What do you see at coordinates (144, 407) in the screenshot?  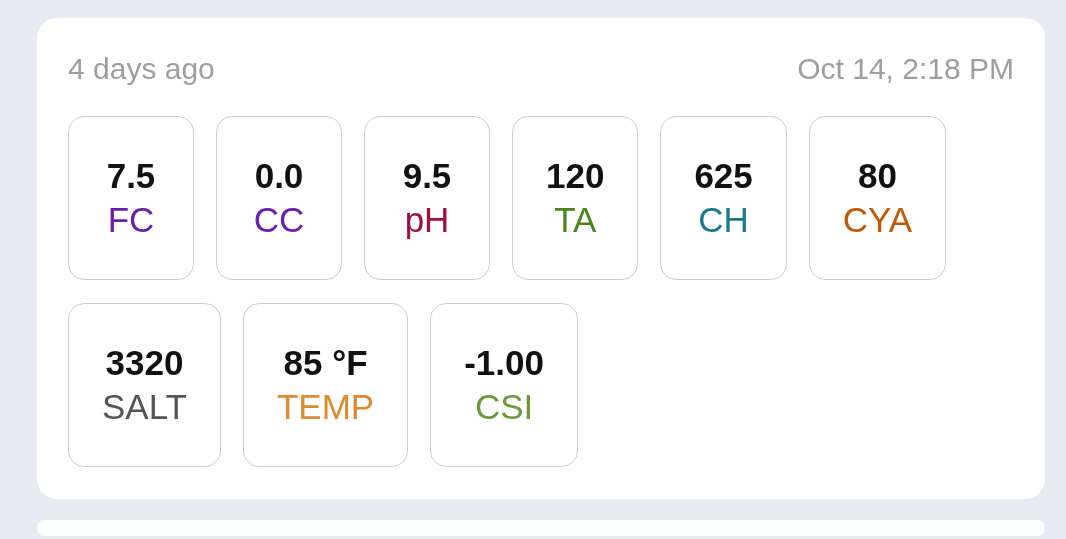 I see `reading-label: SALT` at bounding box center [144, 407].